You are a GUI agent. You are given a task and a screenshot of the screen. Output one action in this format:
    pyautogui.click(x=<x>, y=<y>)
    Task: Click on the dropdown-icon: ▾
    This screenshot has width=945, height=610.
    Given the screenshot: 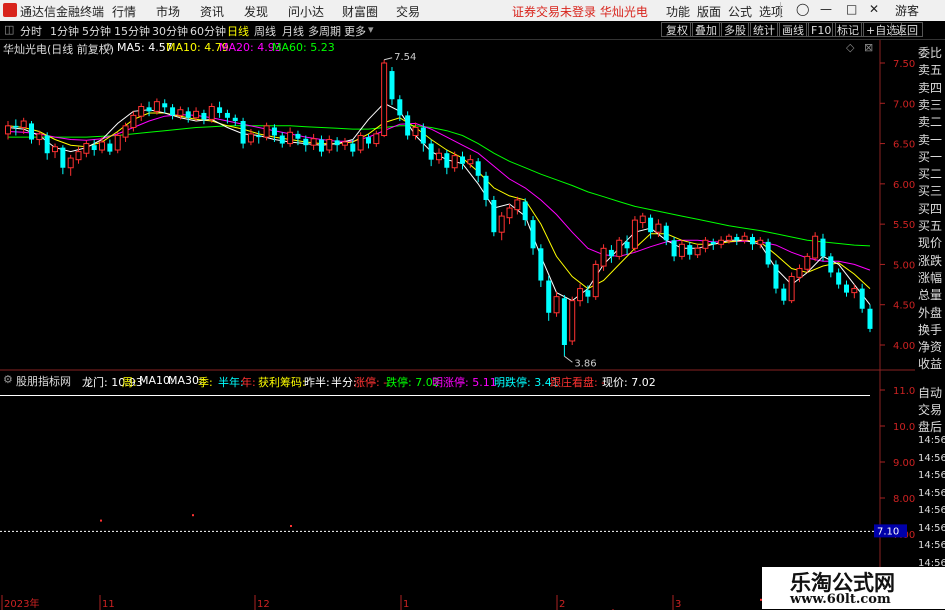 What is the action you would take?
    pyautogui.click(x=371, y=29)
    